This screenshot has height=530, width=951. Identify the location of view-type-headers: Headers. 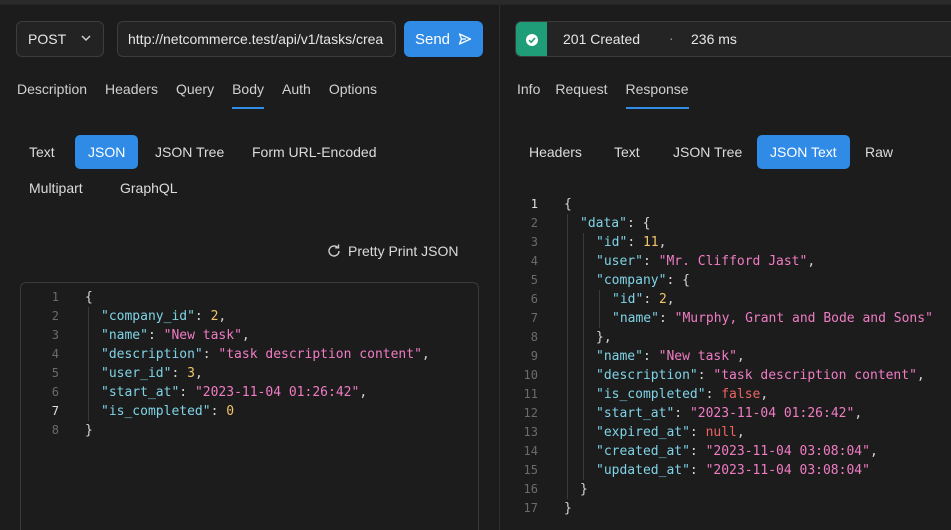
(555, 152).